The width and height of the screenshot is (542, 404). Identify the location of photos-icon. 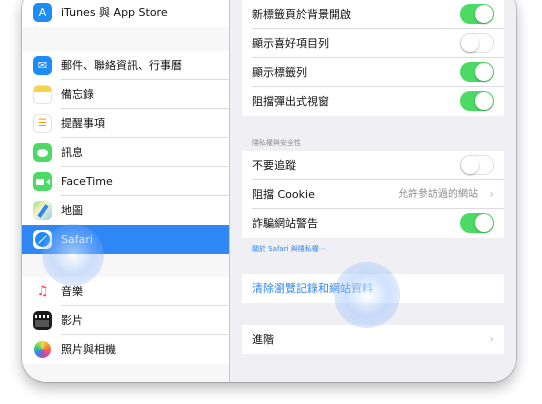
(42, 349).